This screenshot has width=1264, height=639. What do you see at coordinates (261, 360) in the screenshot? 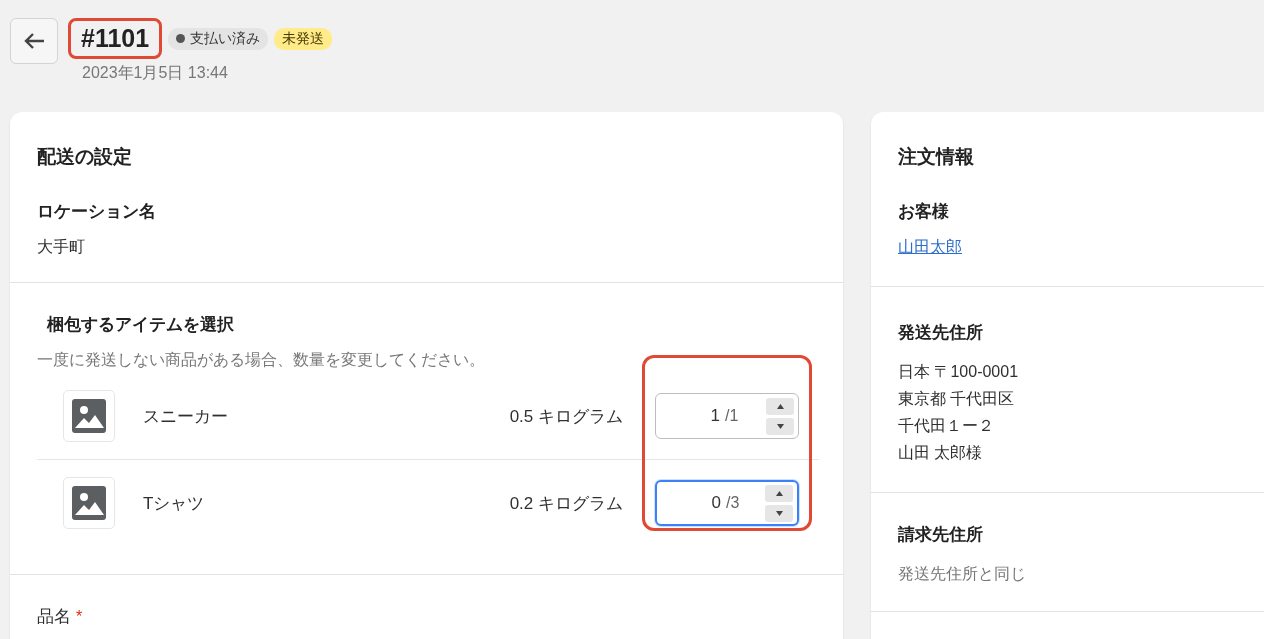
I see `hint-text: 一度に発送しない商品がある場合、数量を変更してください。` at bounding box center [261, 360].